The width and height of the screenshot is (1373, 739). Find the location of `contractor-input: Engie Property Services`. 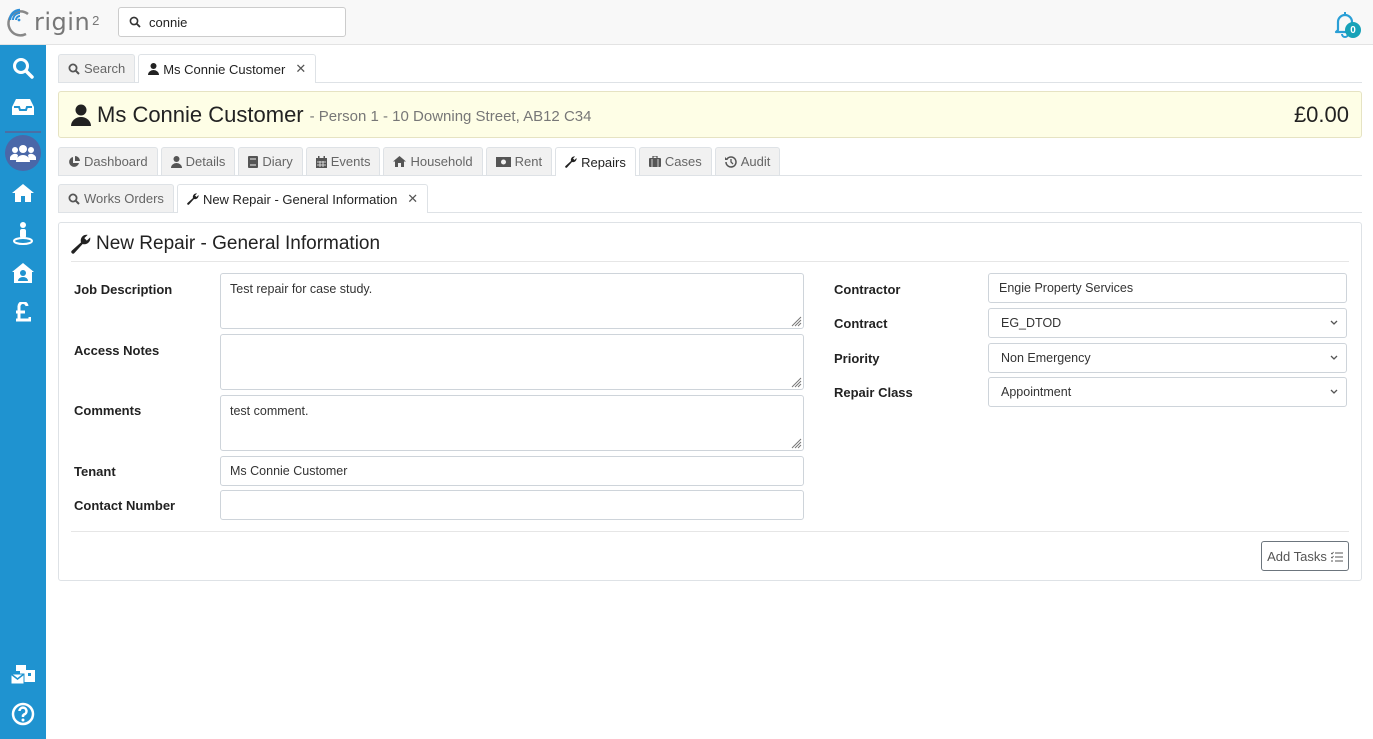

contractor-input: Engie Property Services is located at coordinates (1167, 288).